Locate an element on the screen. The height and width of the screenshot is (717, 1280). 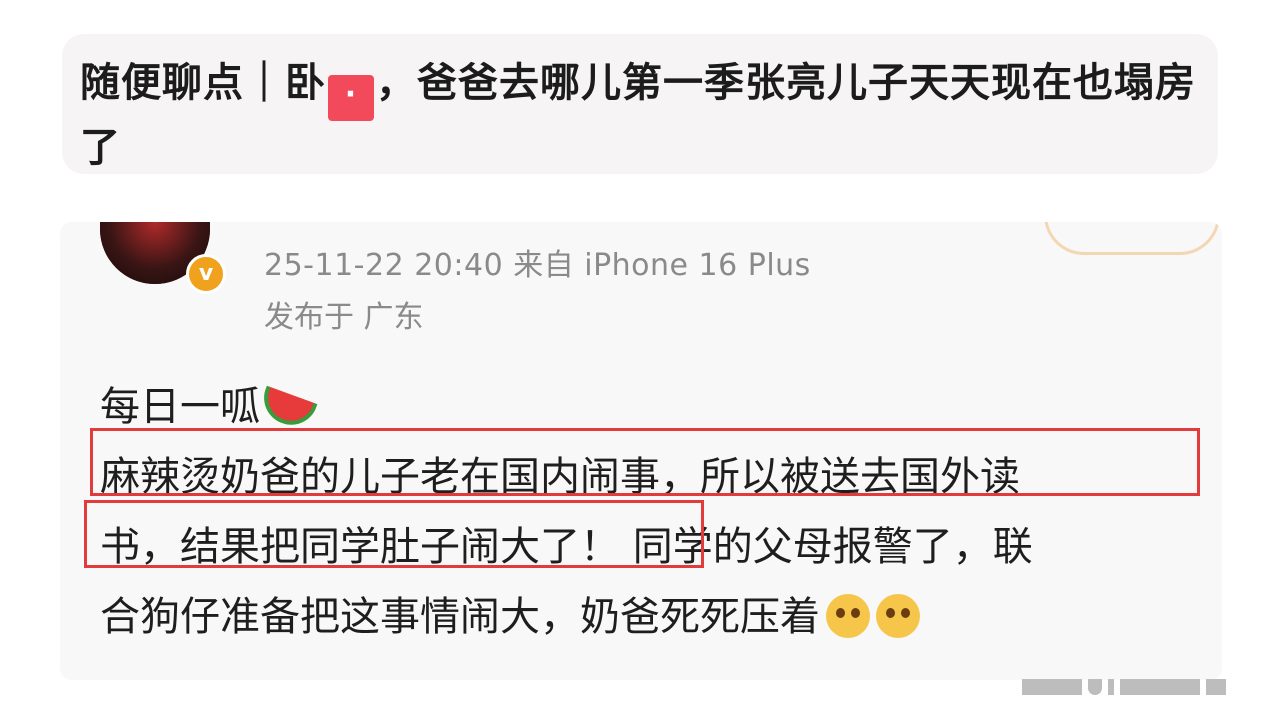
redaction-mark: · is located at coordinates (351, 98).